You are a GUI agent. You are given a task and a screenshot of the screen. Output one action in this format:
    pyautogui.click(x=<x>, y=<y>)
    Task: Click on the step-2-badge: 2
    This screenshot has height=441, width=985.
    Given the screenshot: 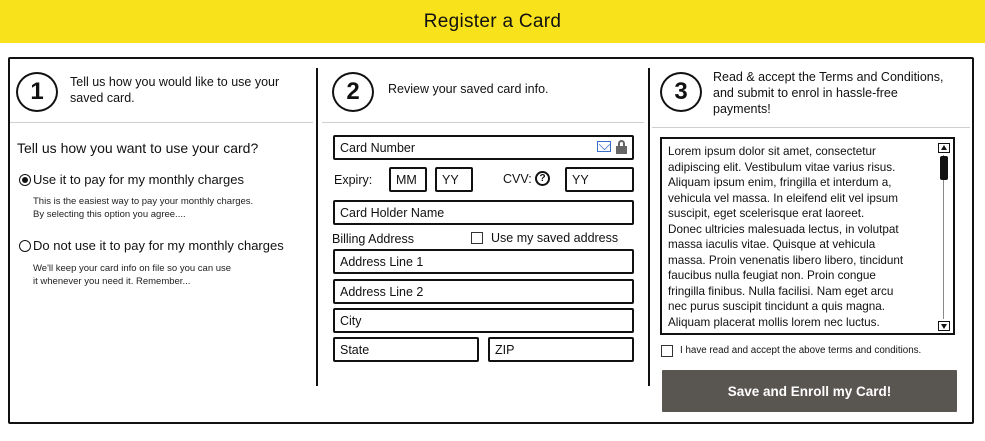 What is the action you would take?
    pyautogui.click(x=353, y=92)
    